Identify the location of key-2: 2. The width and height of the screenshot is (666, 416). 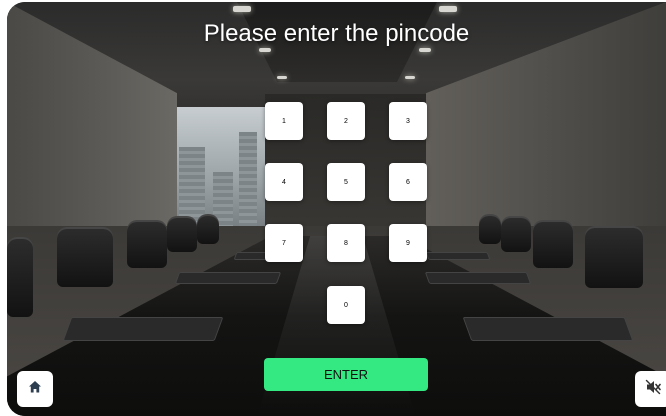
(346, 121).